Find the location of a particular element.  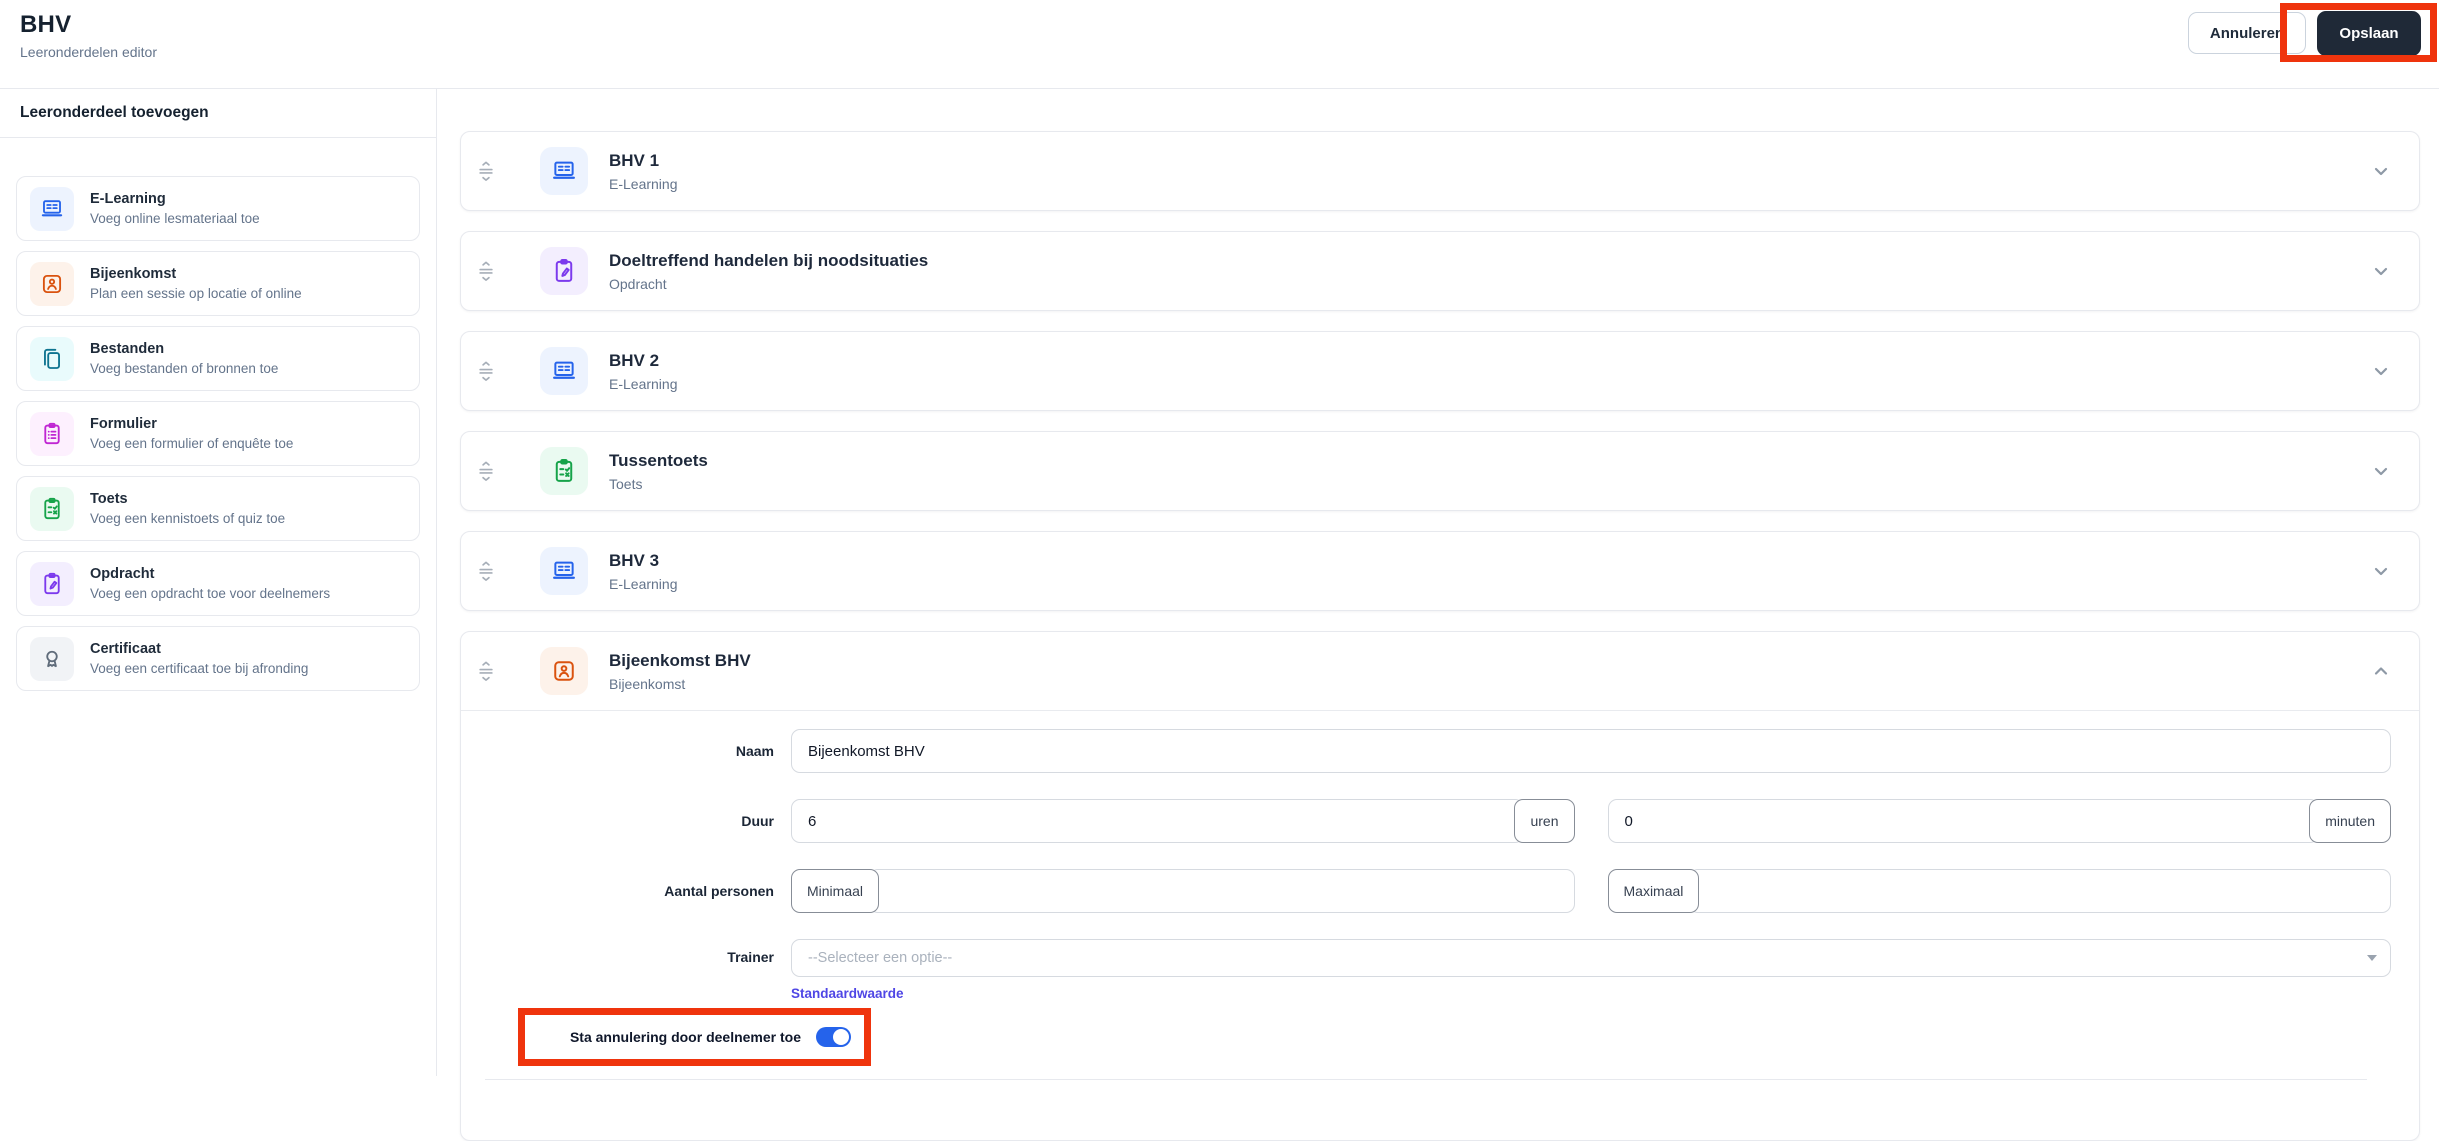

duration-label: Duur is located at coordinates (757, 821).